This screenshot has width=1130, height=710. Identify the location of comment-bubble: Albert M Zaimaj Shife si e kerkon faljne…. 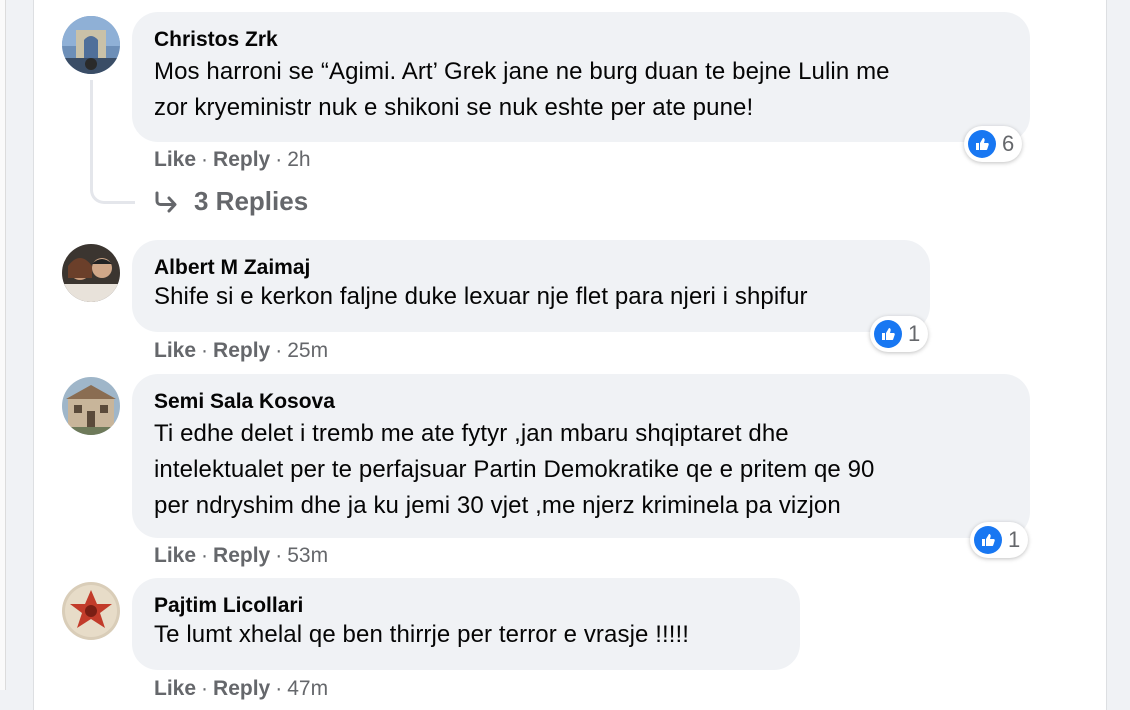
(531, 286).